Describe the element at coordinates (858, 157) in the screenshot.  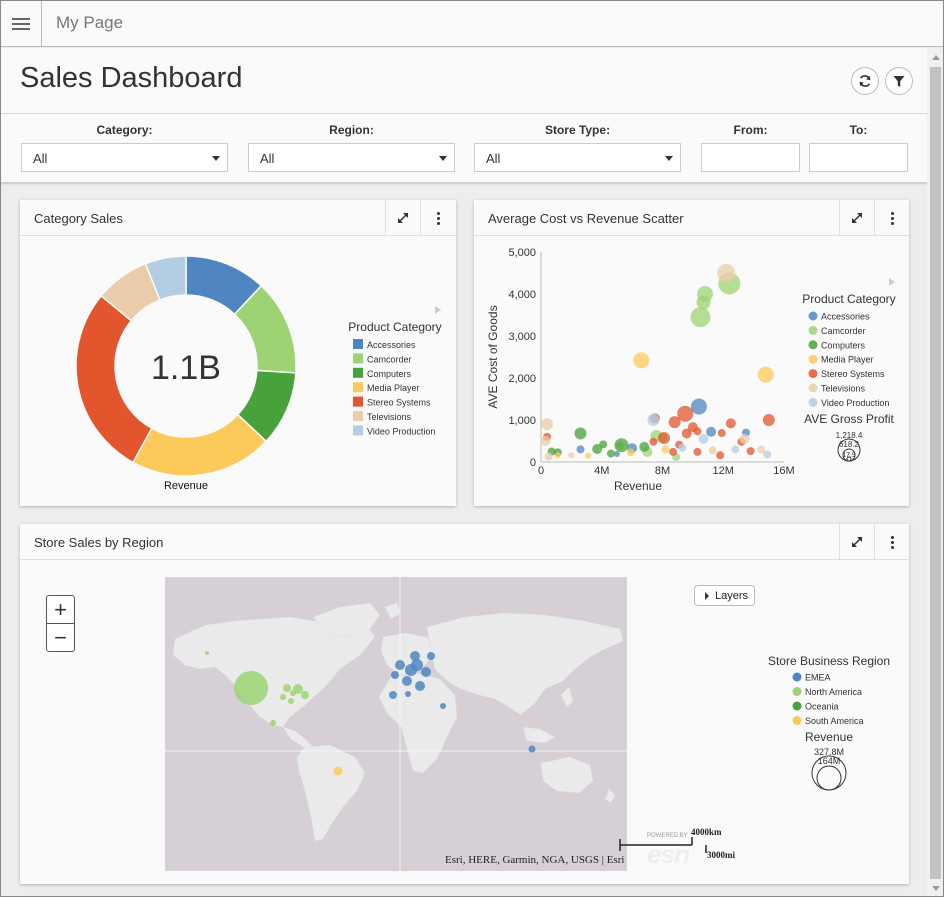
I see `to-date-input` at that location.